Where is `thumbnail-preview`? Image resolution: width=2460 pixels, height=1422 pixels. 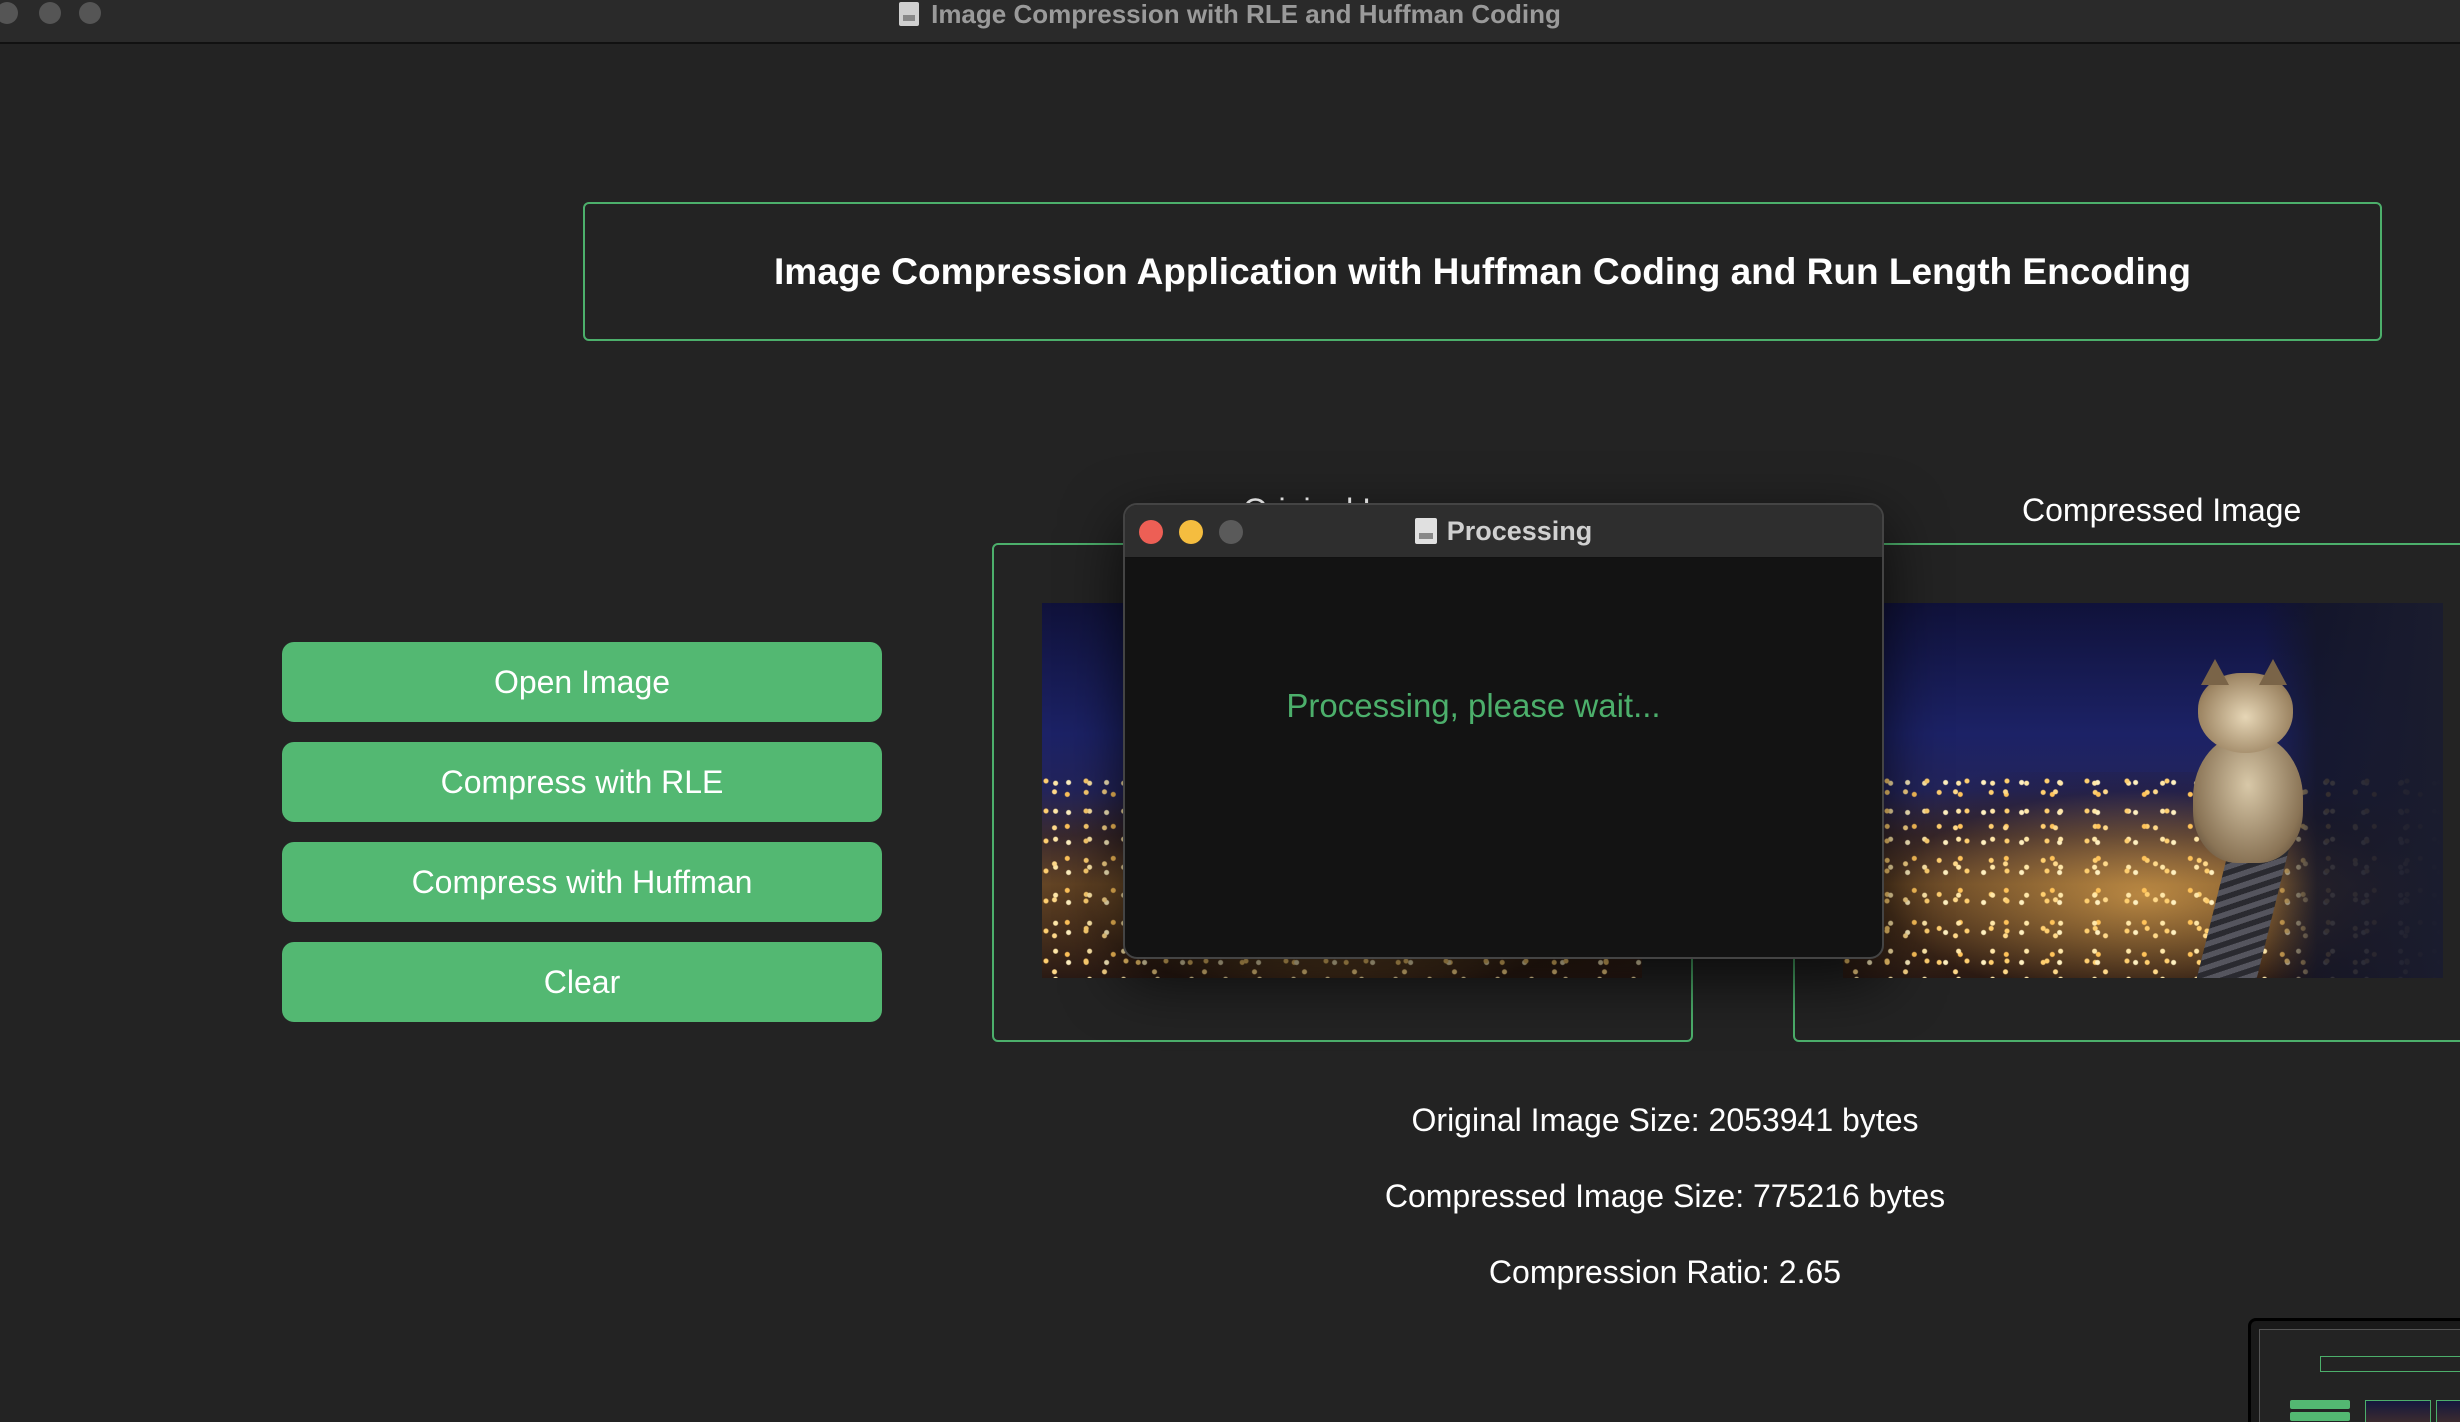
thumbnail-preview is located at coordinates (2359, 1375).